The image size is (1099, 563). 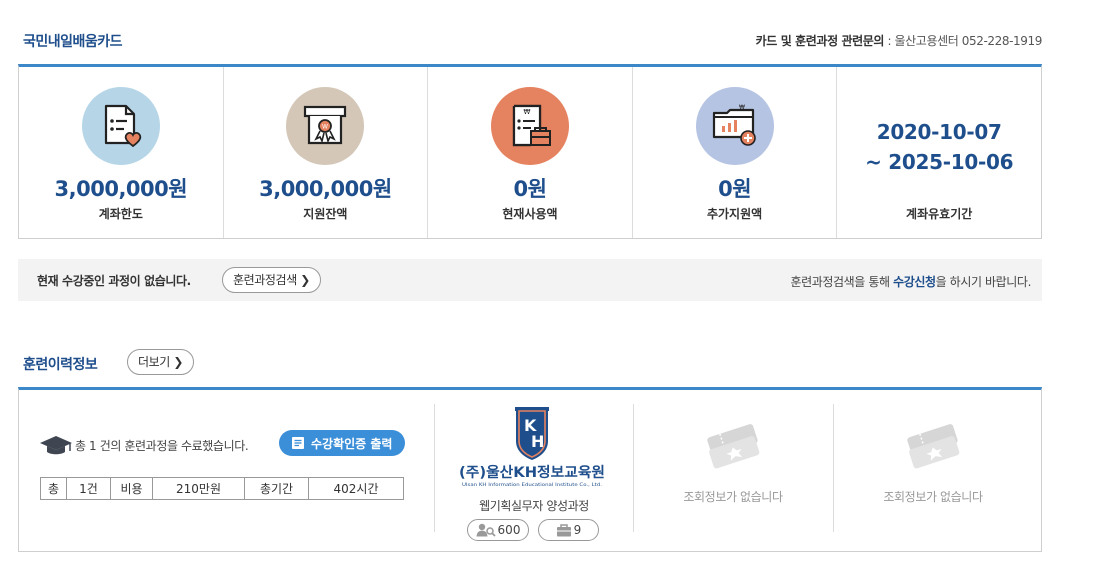 What do you see at coordinates (120, 214) in the screenshot?
I see `account-limit-label: 계좌한도` at bounding box center [120, 214].